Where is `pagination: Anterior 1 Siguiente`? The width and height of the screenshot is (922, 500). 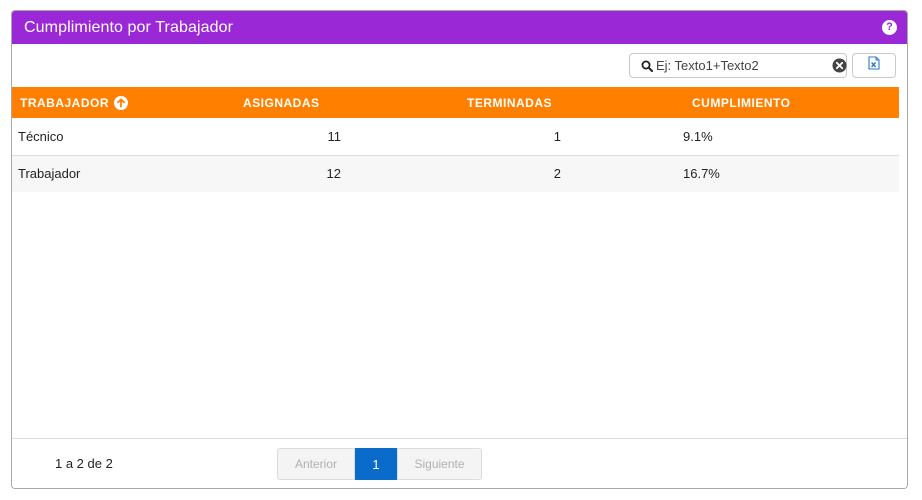 pagination: Anterior 1 Siguiente is located at coordinates (379, 464).